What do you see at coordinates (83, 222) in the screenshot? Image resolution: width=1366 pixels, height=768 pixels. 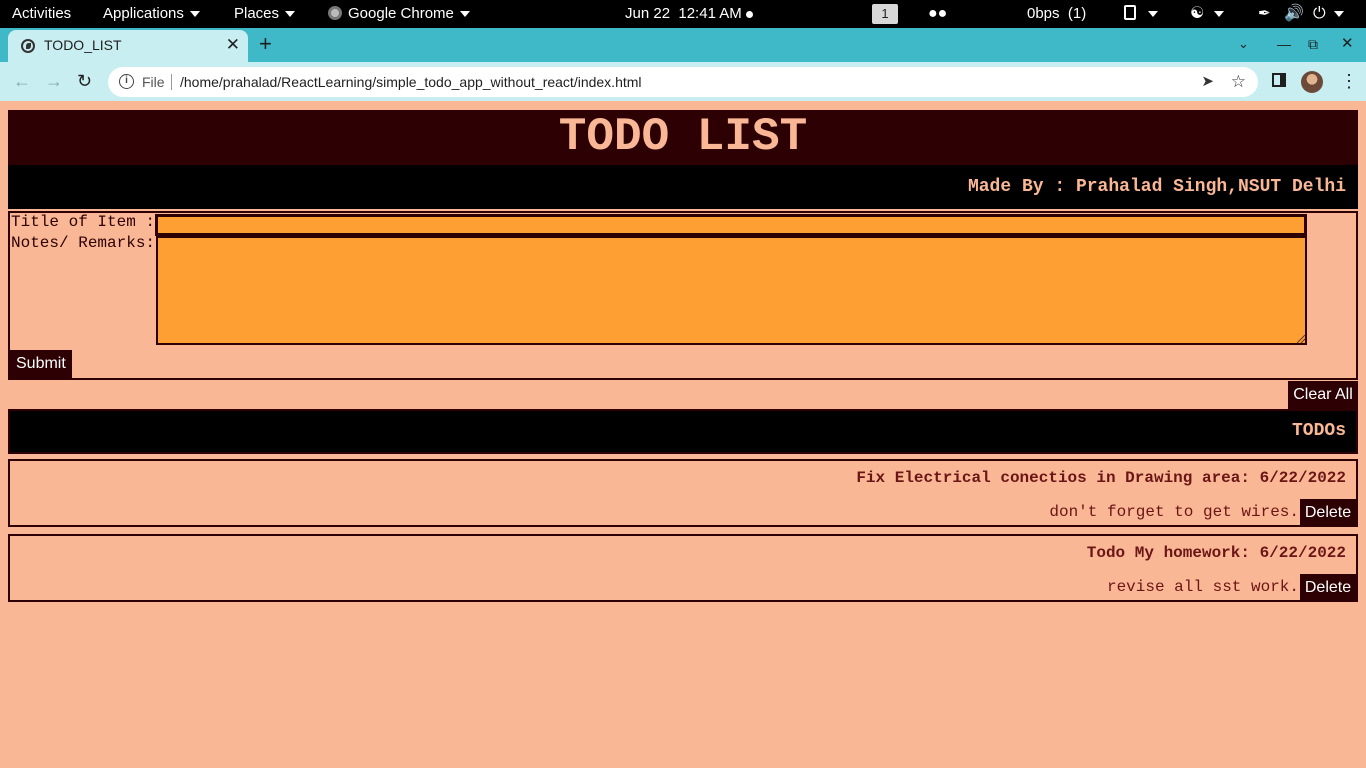 I see `title-label: Title of Item :` at bounding box center [83, 222].